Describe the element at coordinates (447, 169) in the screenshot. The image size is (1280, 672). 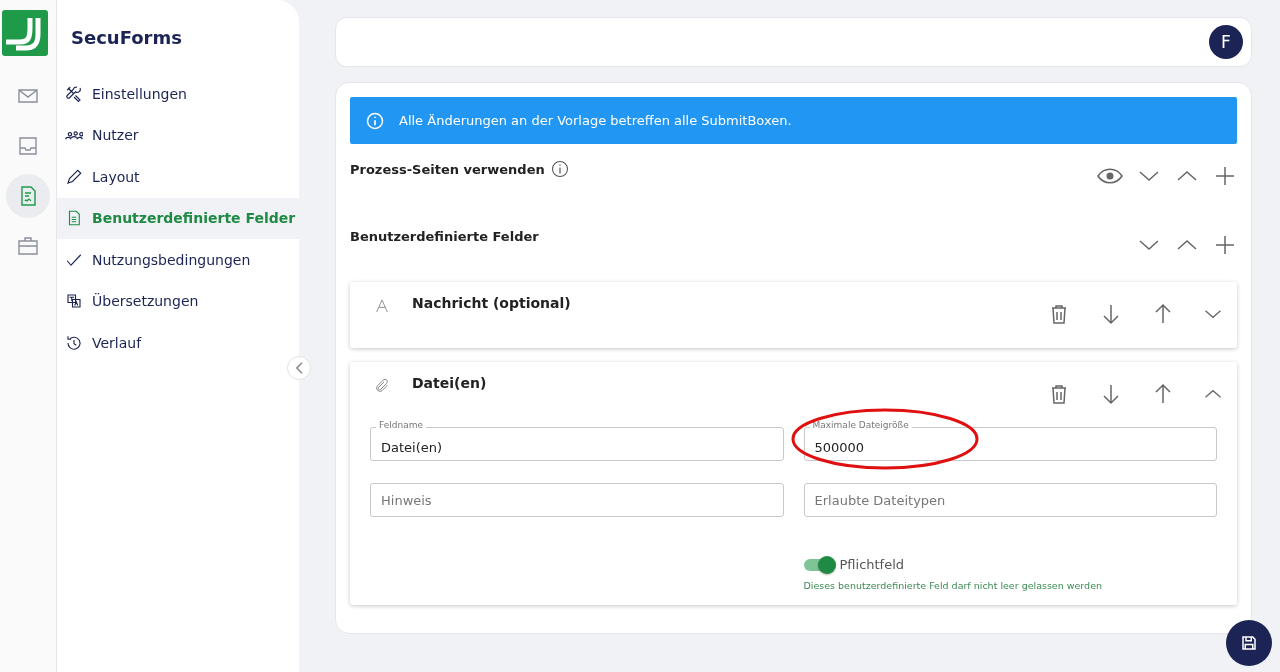
I see `section-title: Prozess-Seiten verwenden` at that location.